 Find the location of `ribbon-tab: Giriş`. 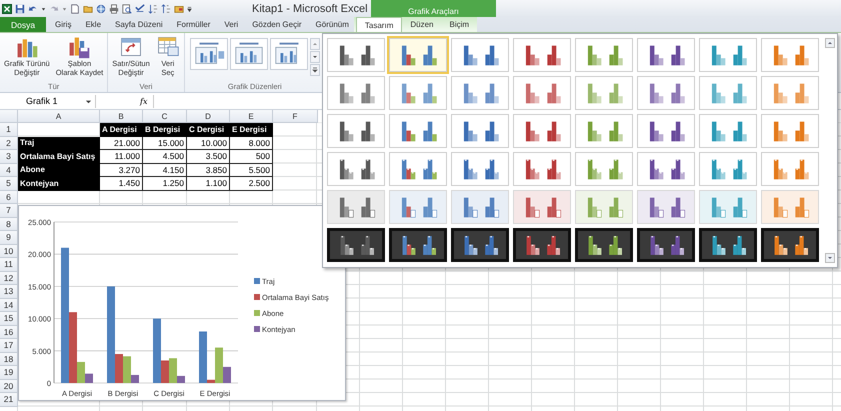

ribbon-tab: Giriş is located at coordinates (63, 24).